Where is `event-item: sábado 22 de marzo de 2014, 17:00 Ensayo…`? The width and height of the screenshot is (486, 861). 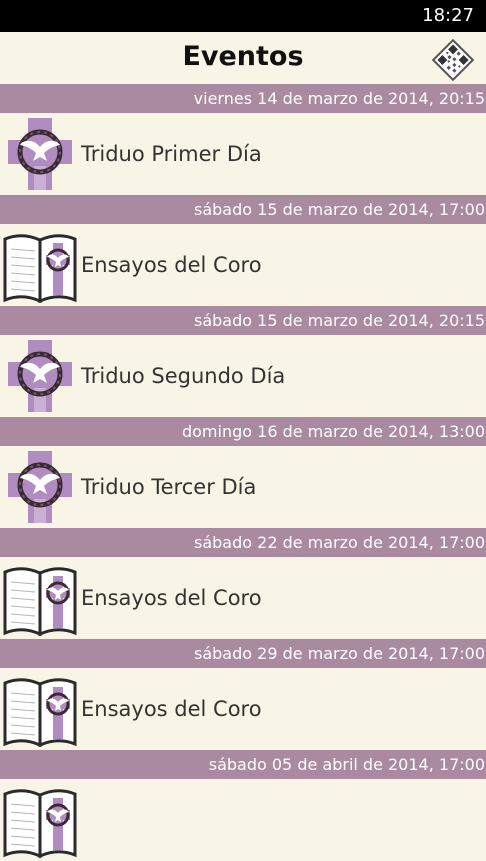
event-item: sábado 22 de marzo de 2014, 17:00 Ensayo… is located at coordinates (243, 583).